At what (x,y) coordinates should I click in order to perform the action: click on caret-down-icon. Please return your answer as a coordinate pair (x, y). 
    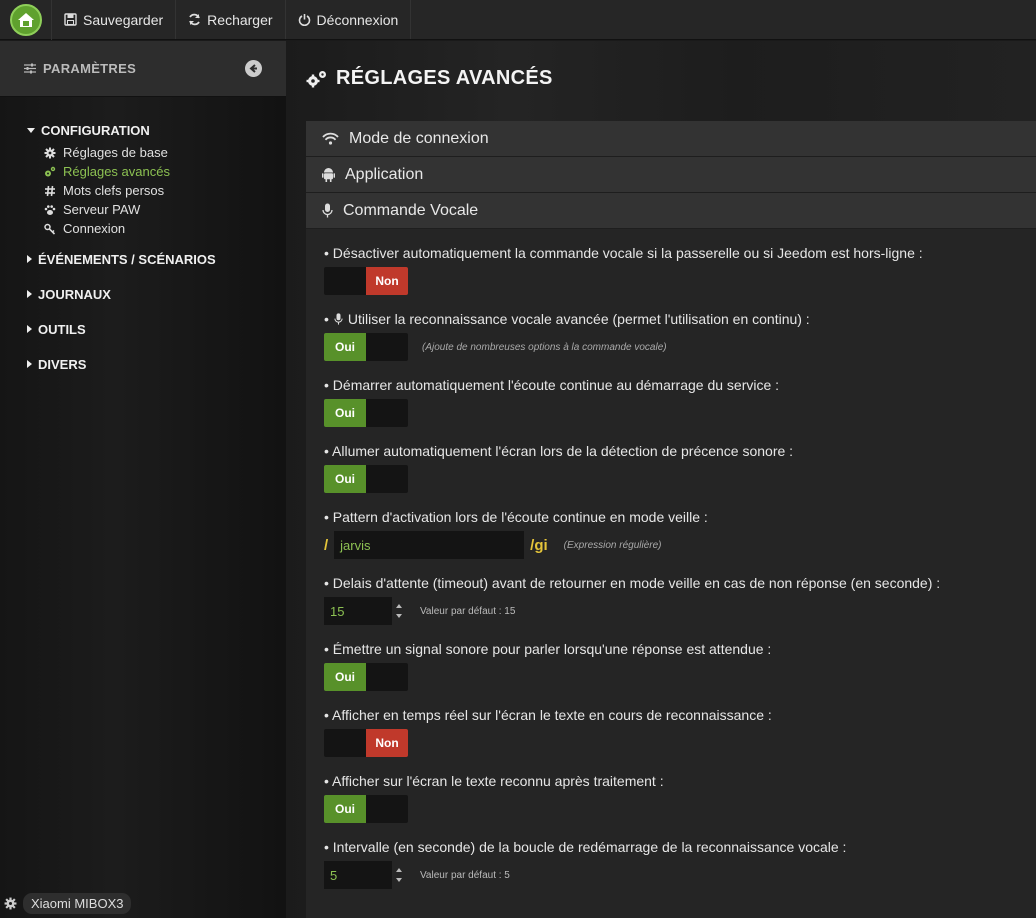
    Looking at the image, I should click on (31, 130).